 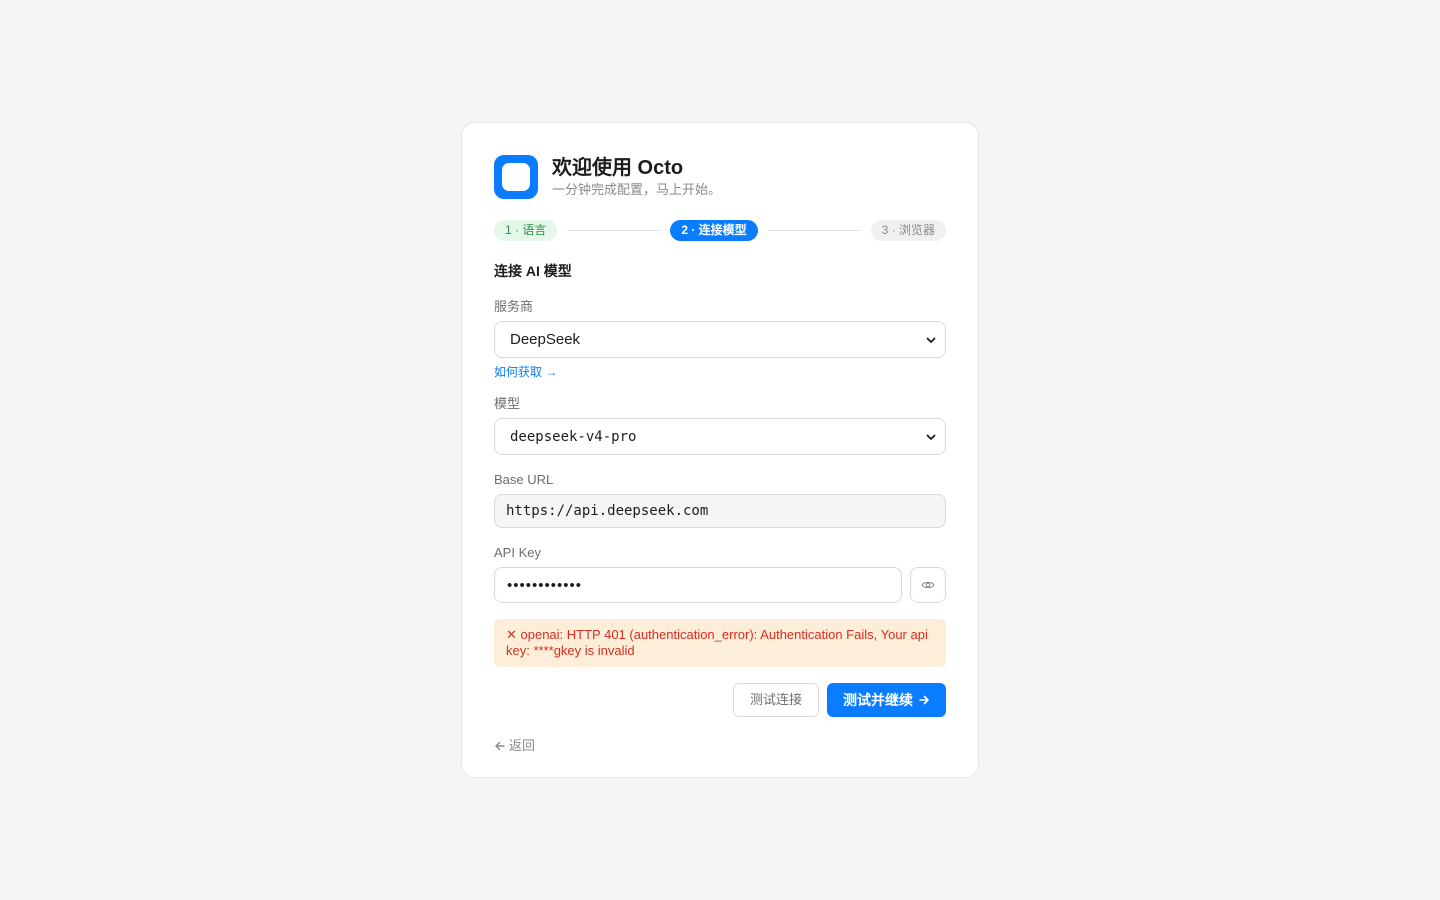 What do you see at coordinates (533, 271) in the screenshot?
I see `section-title: 连接 AI 模型` at bounding box center [533, 271].